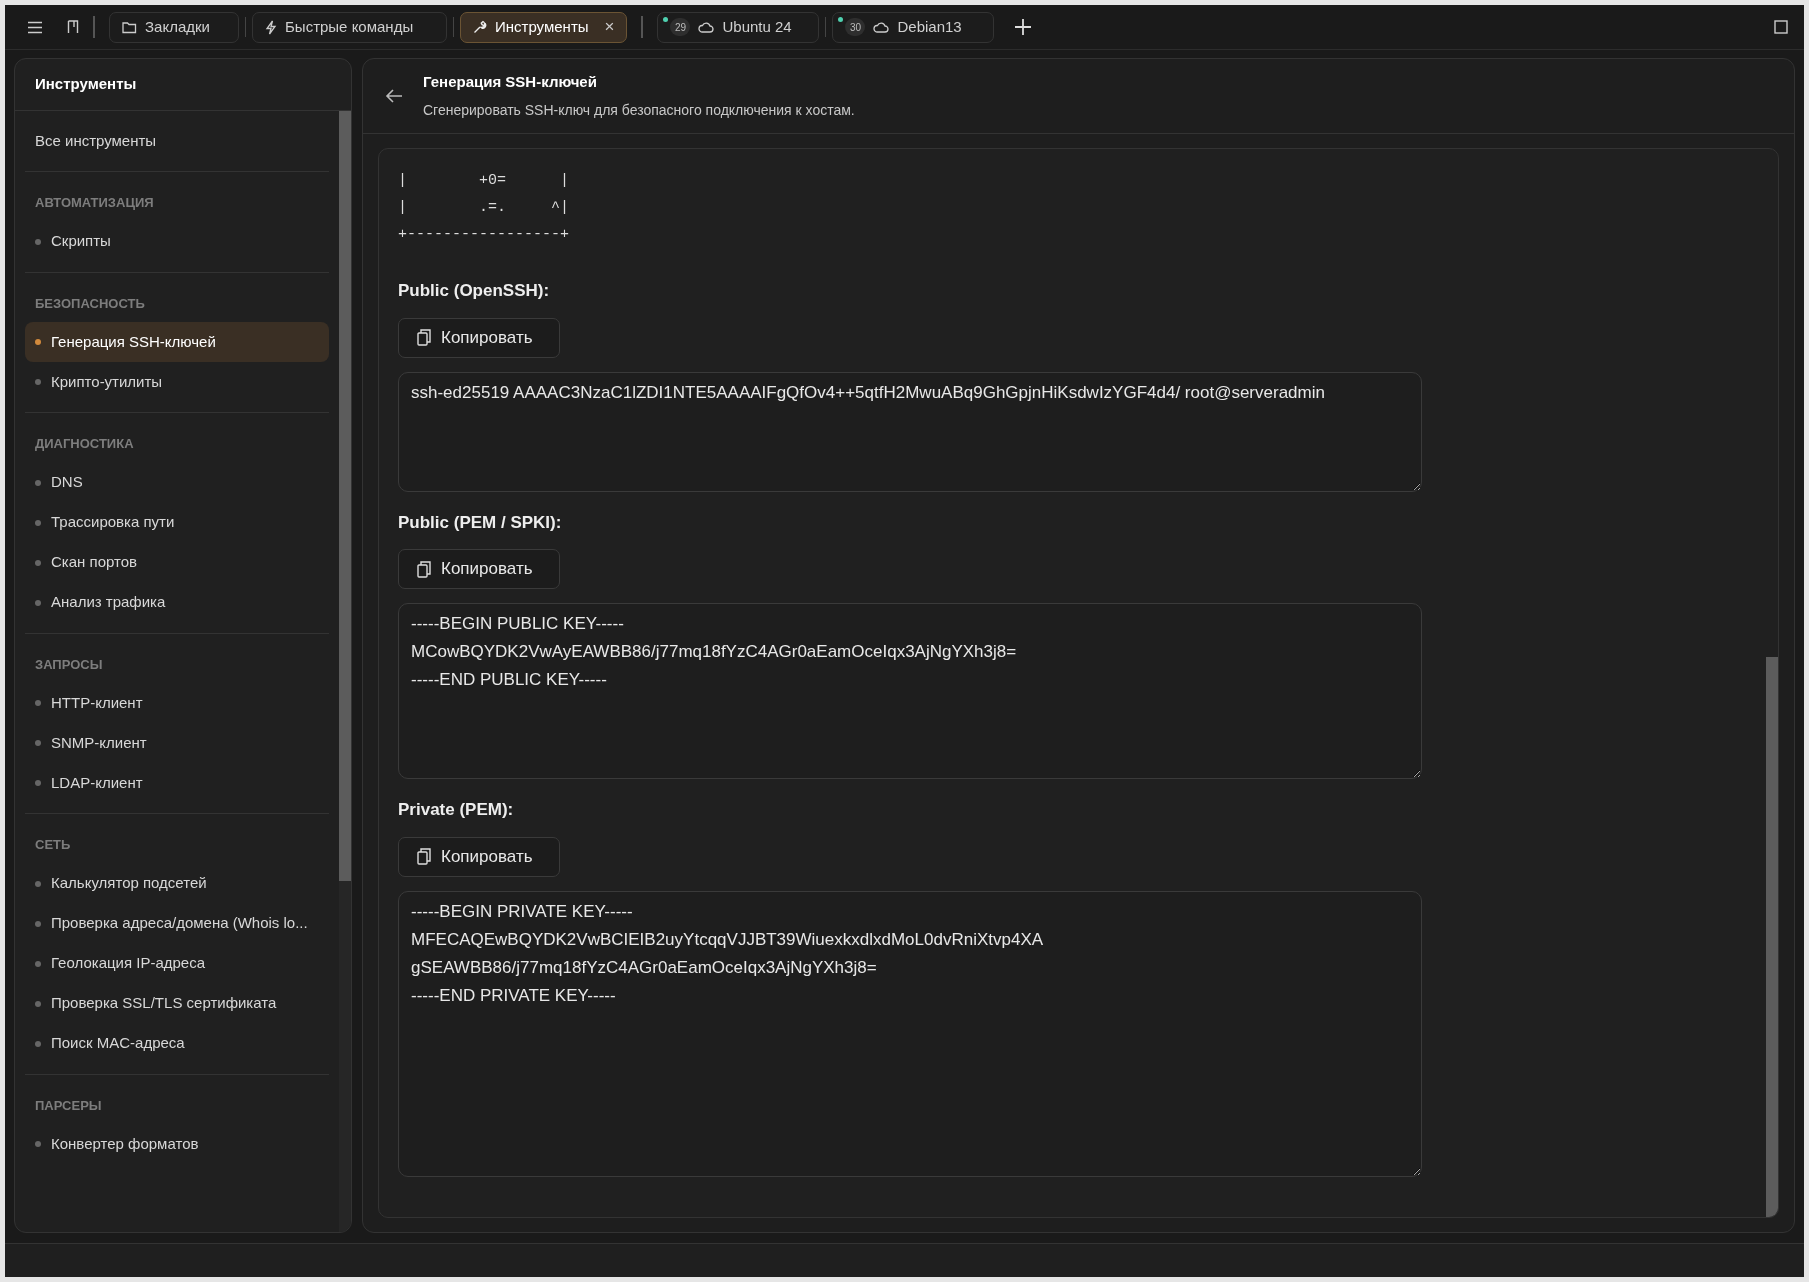 The width and height of the screenshot is (1809, 1282). I want to click on tab: Закладки, so click(174, 27).